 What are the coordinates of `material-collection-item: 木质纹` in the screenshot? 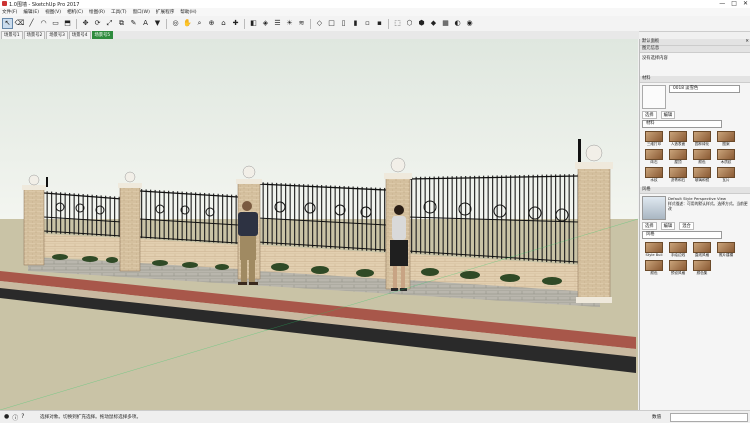 It's located at (726, 157).